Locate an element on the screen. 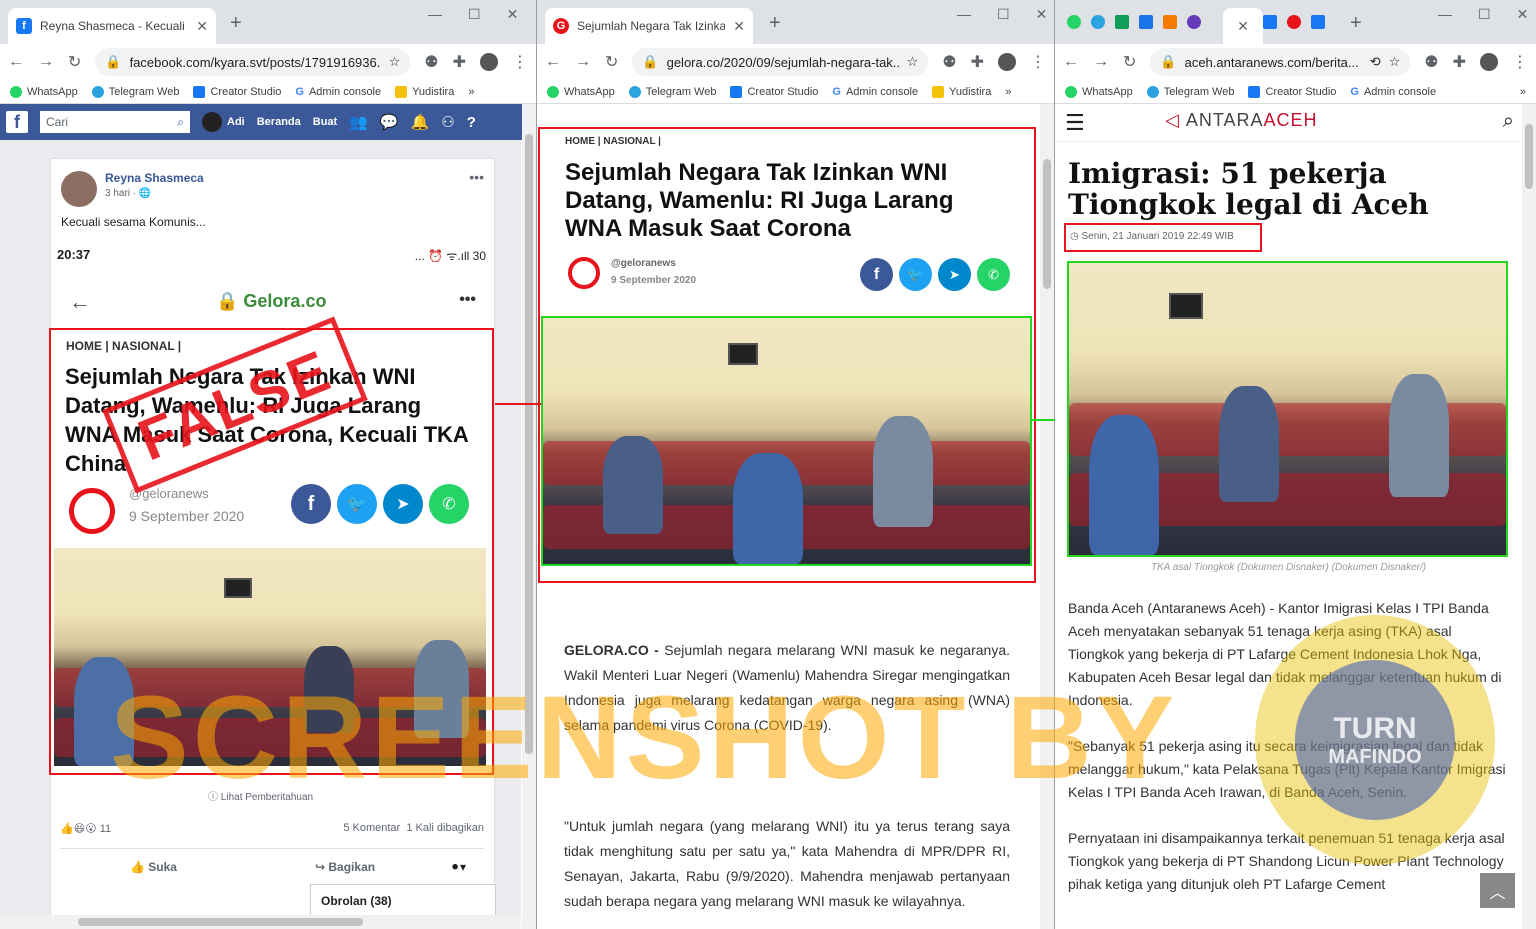  tab-facebook-post: f Reyna Shasmeca - Kecuali sesam ✕ is located at coordinates (112, 26).